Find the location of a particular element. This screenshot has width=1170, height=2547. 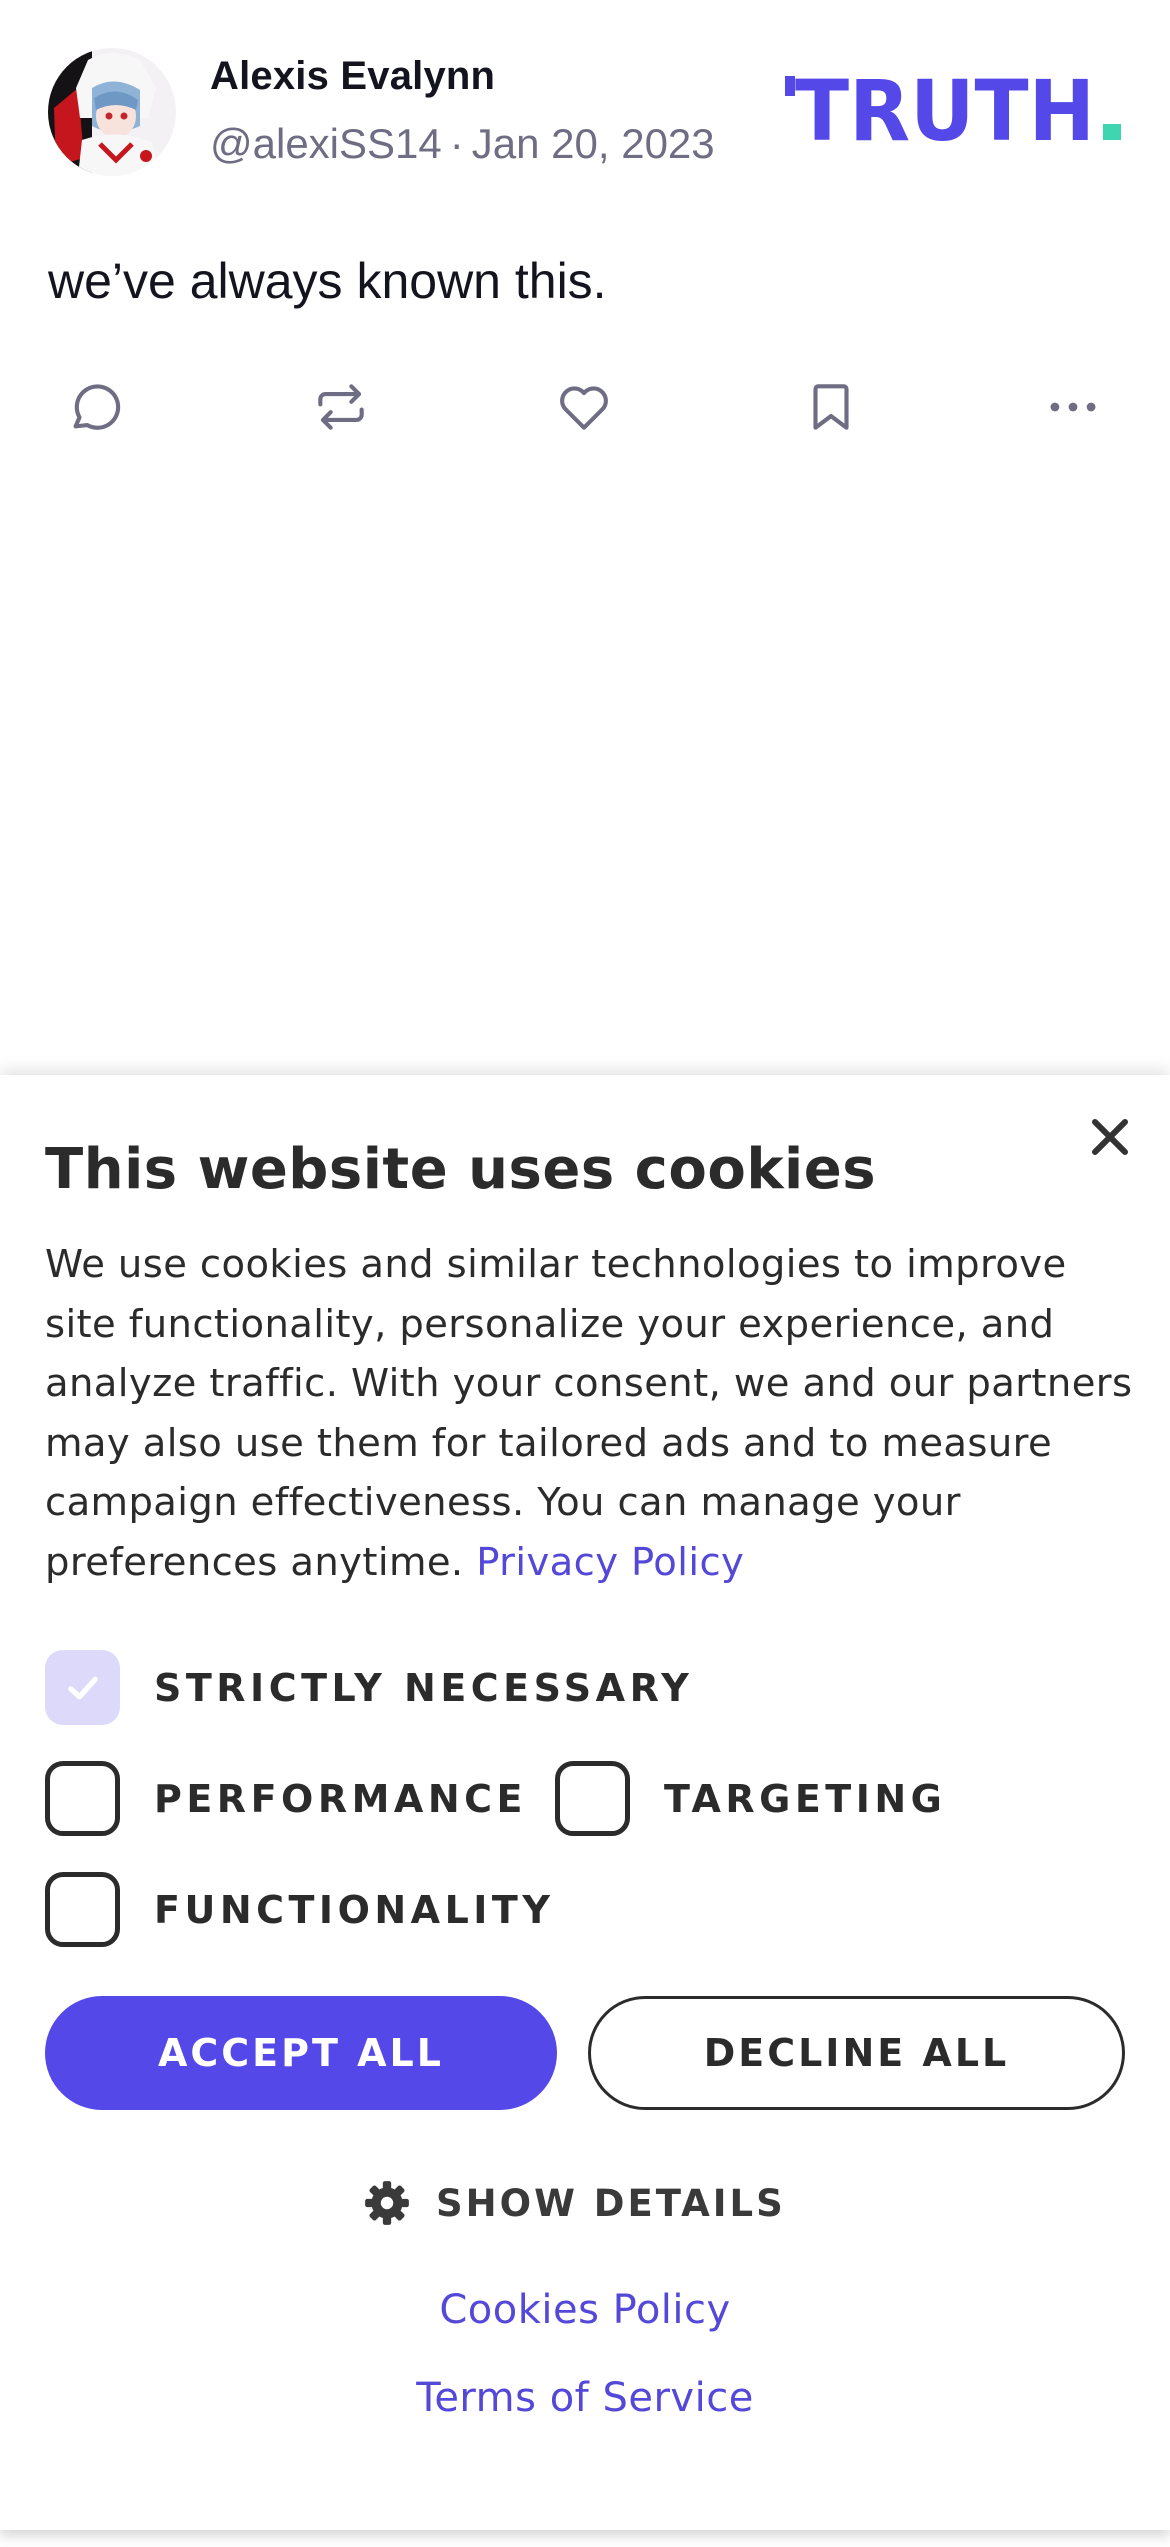

option-strictly-necessary: STRICTLY NECESSARY is located at coordinates (369, 1687).